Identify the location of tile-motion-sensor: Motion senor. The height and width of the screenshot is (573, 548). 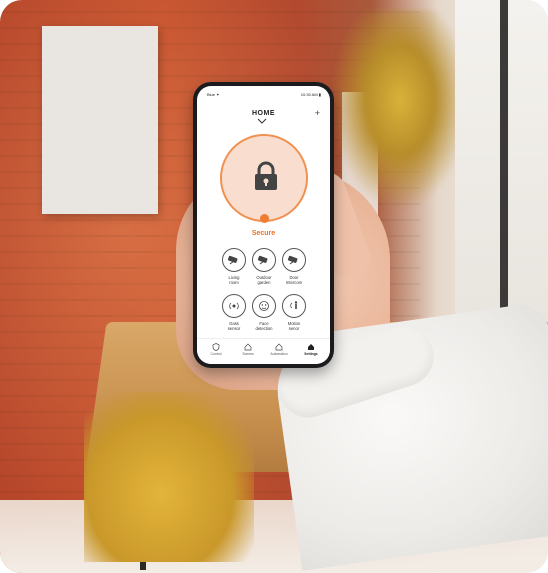
(294, 312).